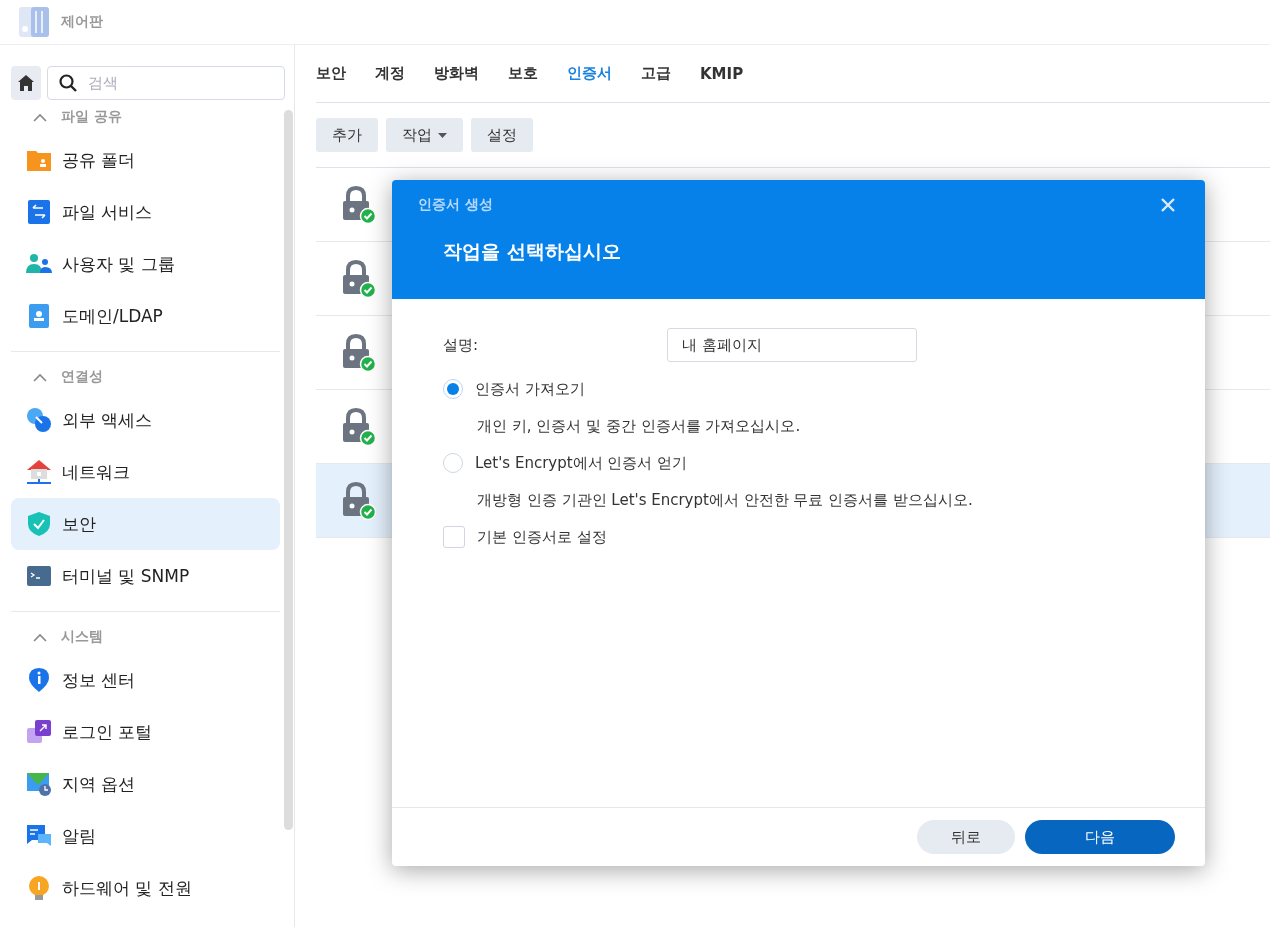 The width and height of the screenshot is (1270, 927). Describe the element at coordinates (145, 576) in the screenshot. I see `sidebar-item: 터미널 및 SNMP` at that location.